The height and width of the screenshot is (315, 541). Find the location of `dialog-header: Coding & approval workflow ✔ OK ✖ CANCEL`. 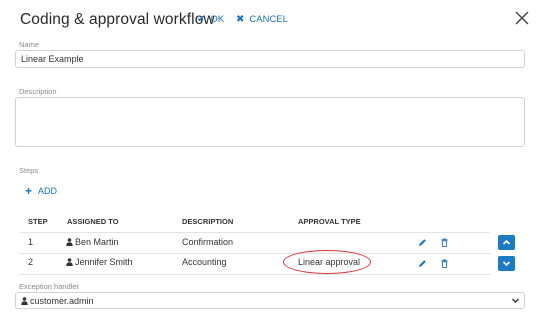

dialog-header: Coding & approval workflow ✔ OK ✖ CANCEL is located at coordinates (270, 19).